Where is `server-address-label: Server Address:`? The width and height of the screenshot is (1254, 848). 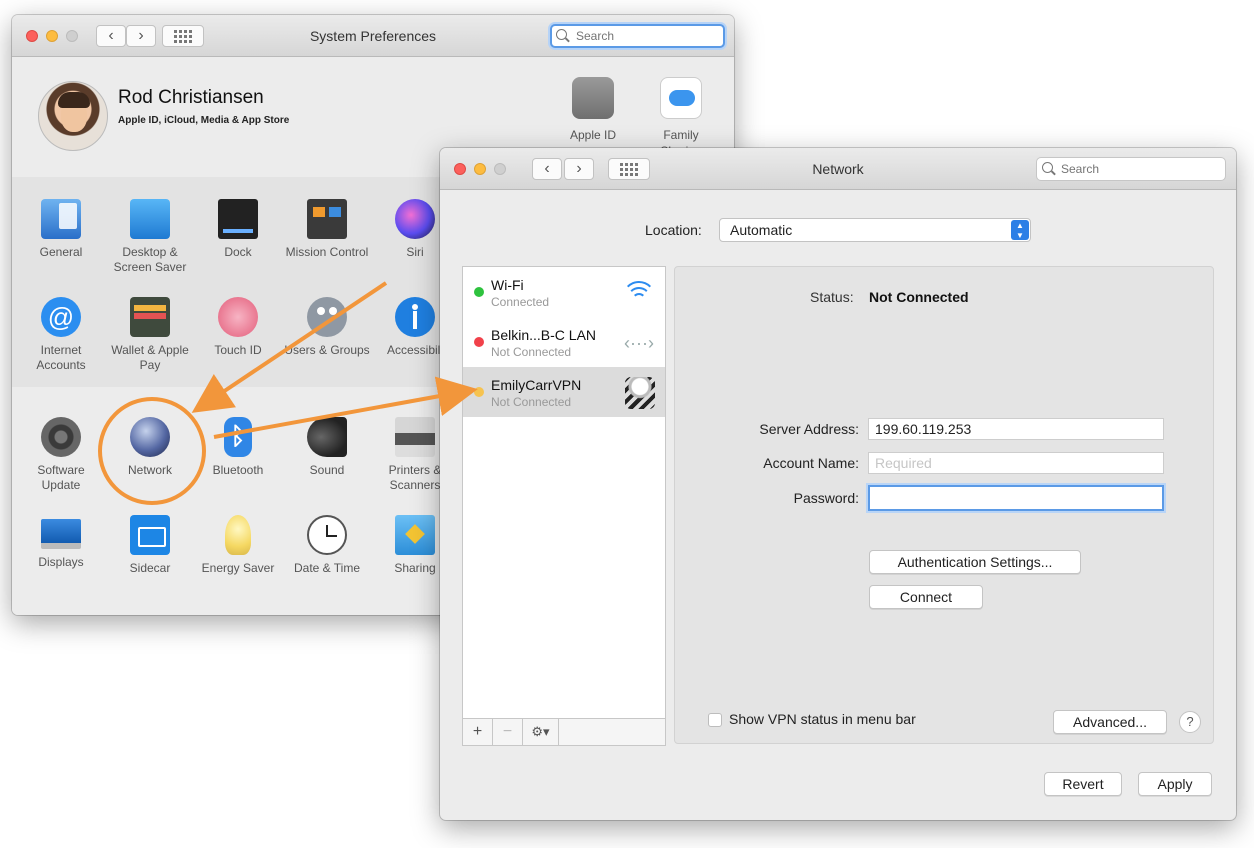
server-address-label: Server Address: is located at coordinates (809, 429).